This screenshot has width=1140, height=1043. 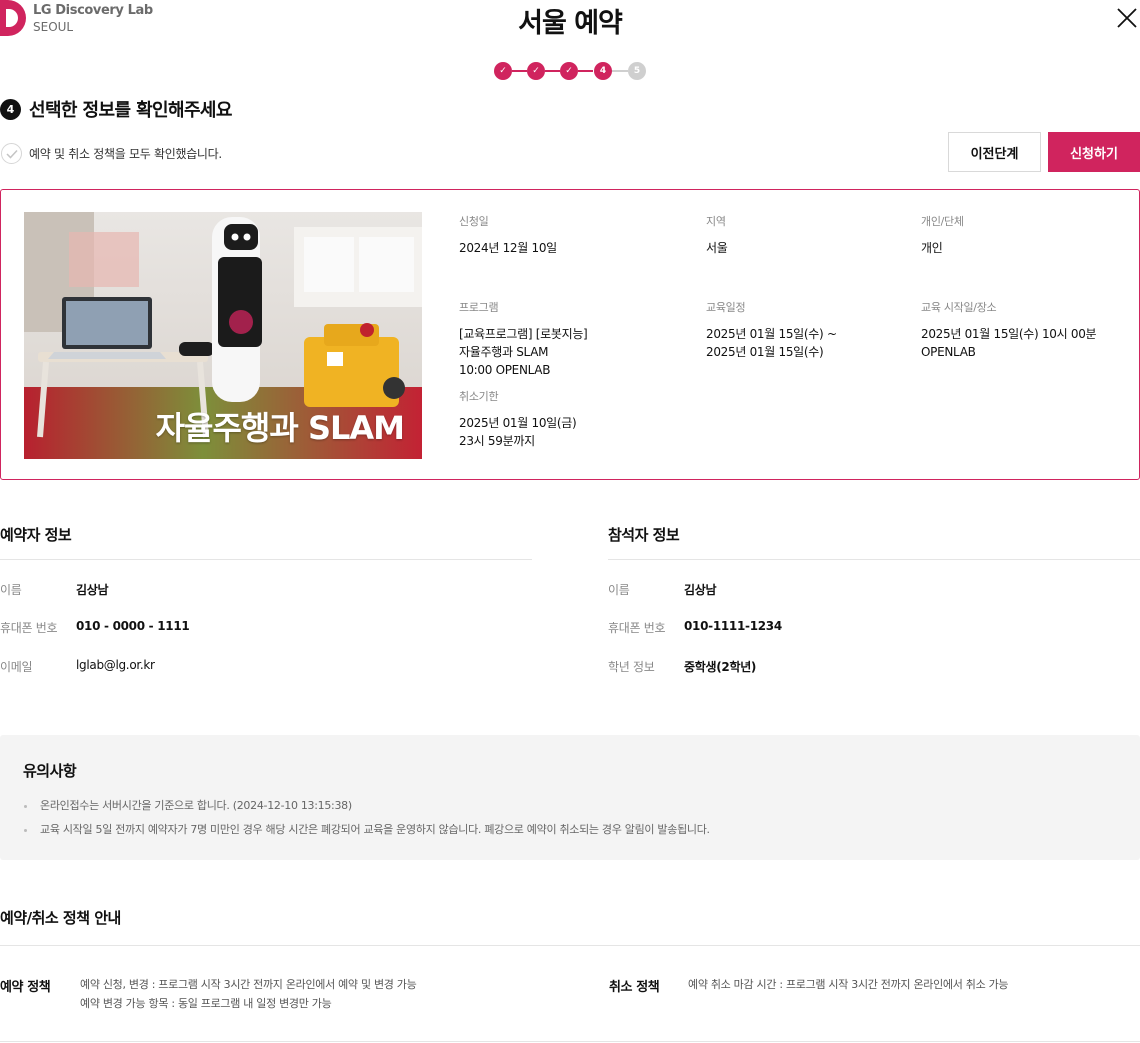 I want to click on field-value: [교육프로그램] [로봇지능] 자율주행과 SLAM 10:00 OPENLAB, so click(x=523, y=352).